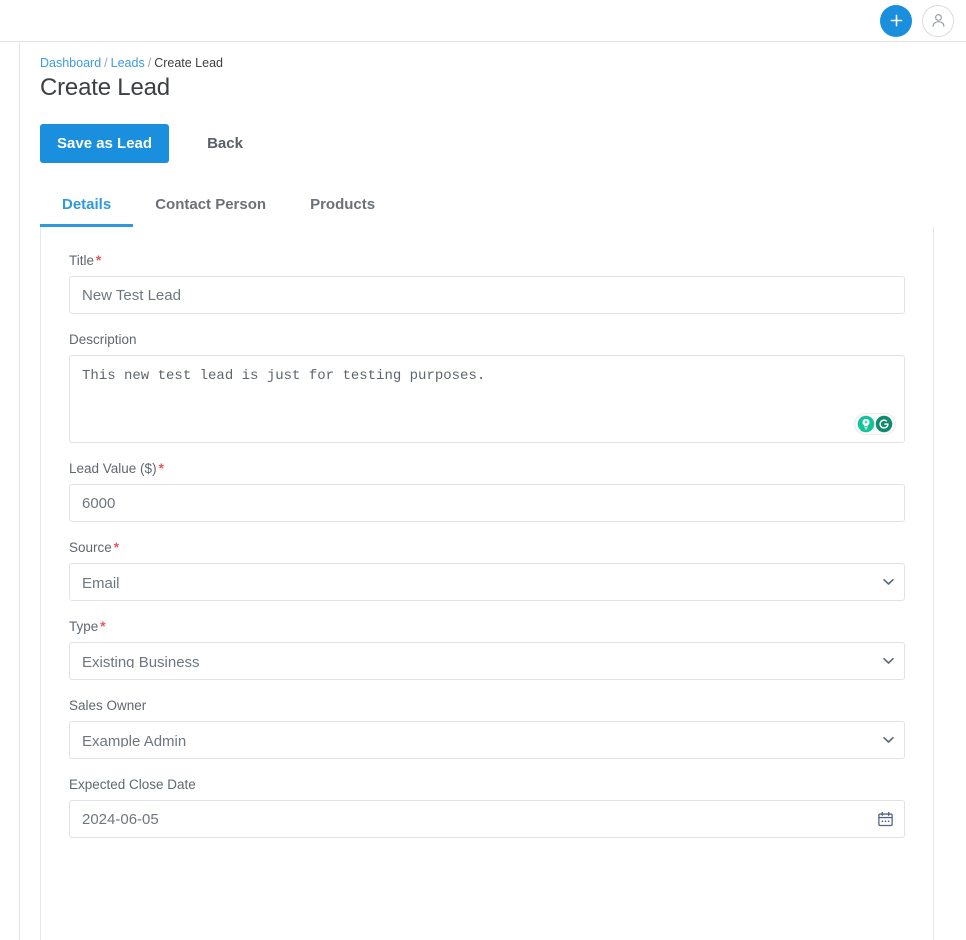  Describe the element at coordinates (487, 547) in the screenshot. I see `label-source: Source *` at that location.